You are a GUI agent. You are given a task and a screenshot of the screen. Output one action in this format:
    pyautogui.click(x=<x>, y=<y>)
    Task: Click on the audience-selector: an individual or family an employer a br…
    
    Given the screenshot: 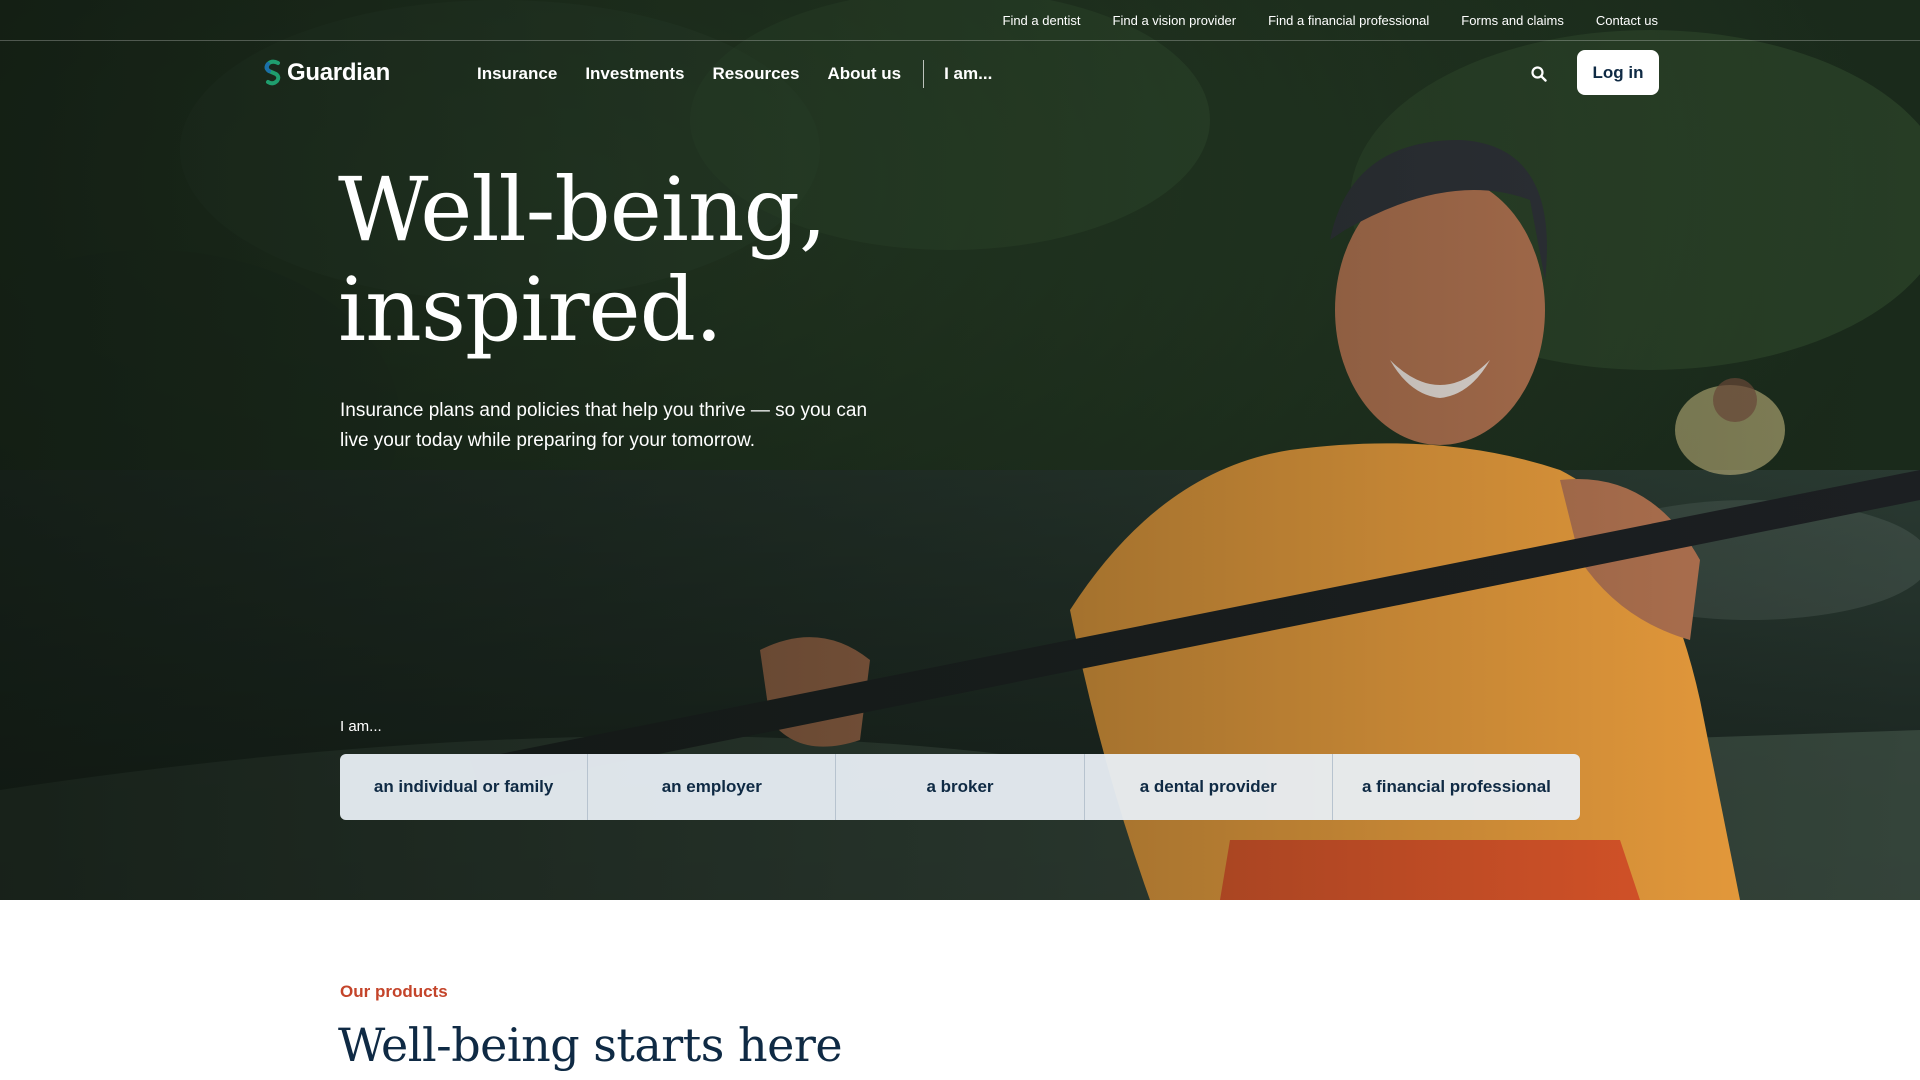 What is the action you would take?
    pyautogui.click(x=960, y=787)
    